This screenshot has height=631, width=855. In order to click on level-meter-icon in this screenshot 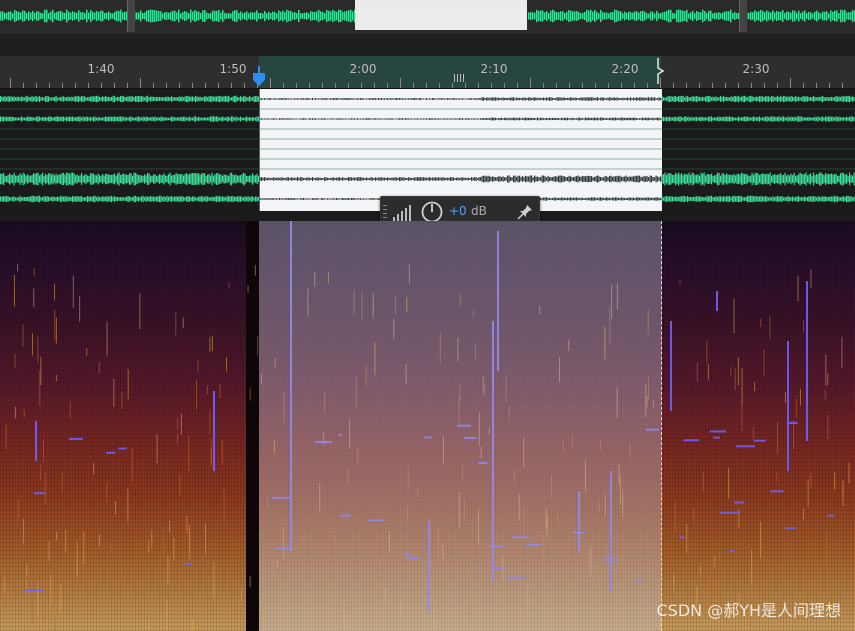, I will do `click(402, 213)`.